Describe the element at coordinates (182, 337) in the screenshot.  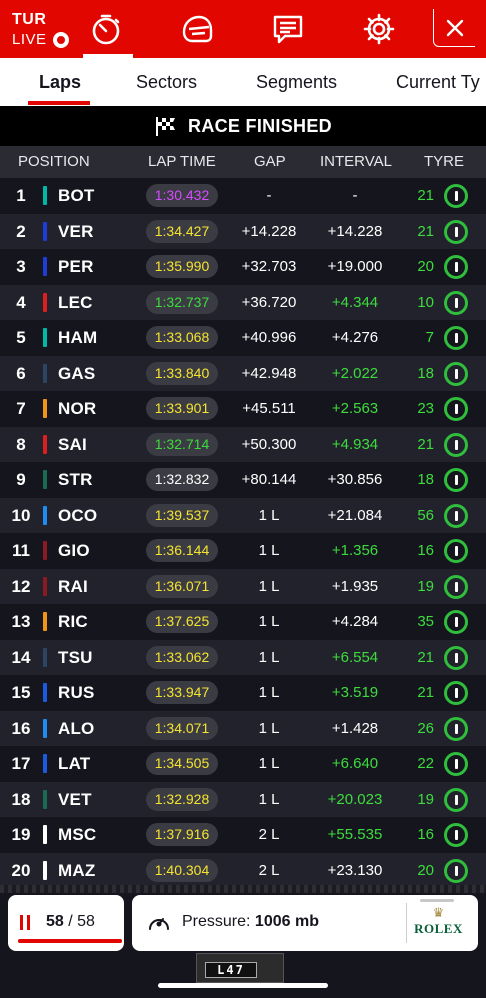
I see `lap-time: 1:33.068` at that location.